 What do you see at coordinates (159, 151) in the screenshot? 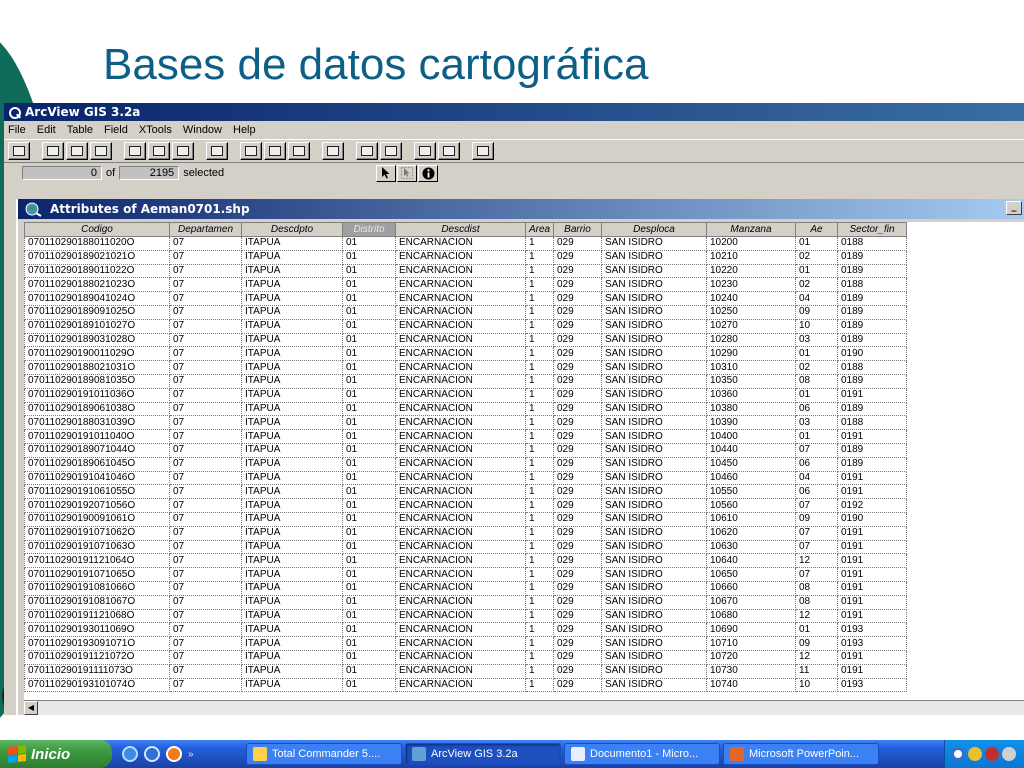
I see `select-none-button` at bounding box center [159, 151].